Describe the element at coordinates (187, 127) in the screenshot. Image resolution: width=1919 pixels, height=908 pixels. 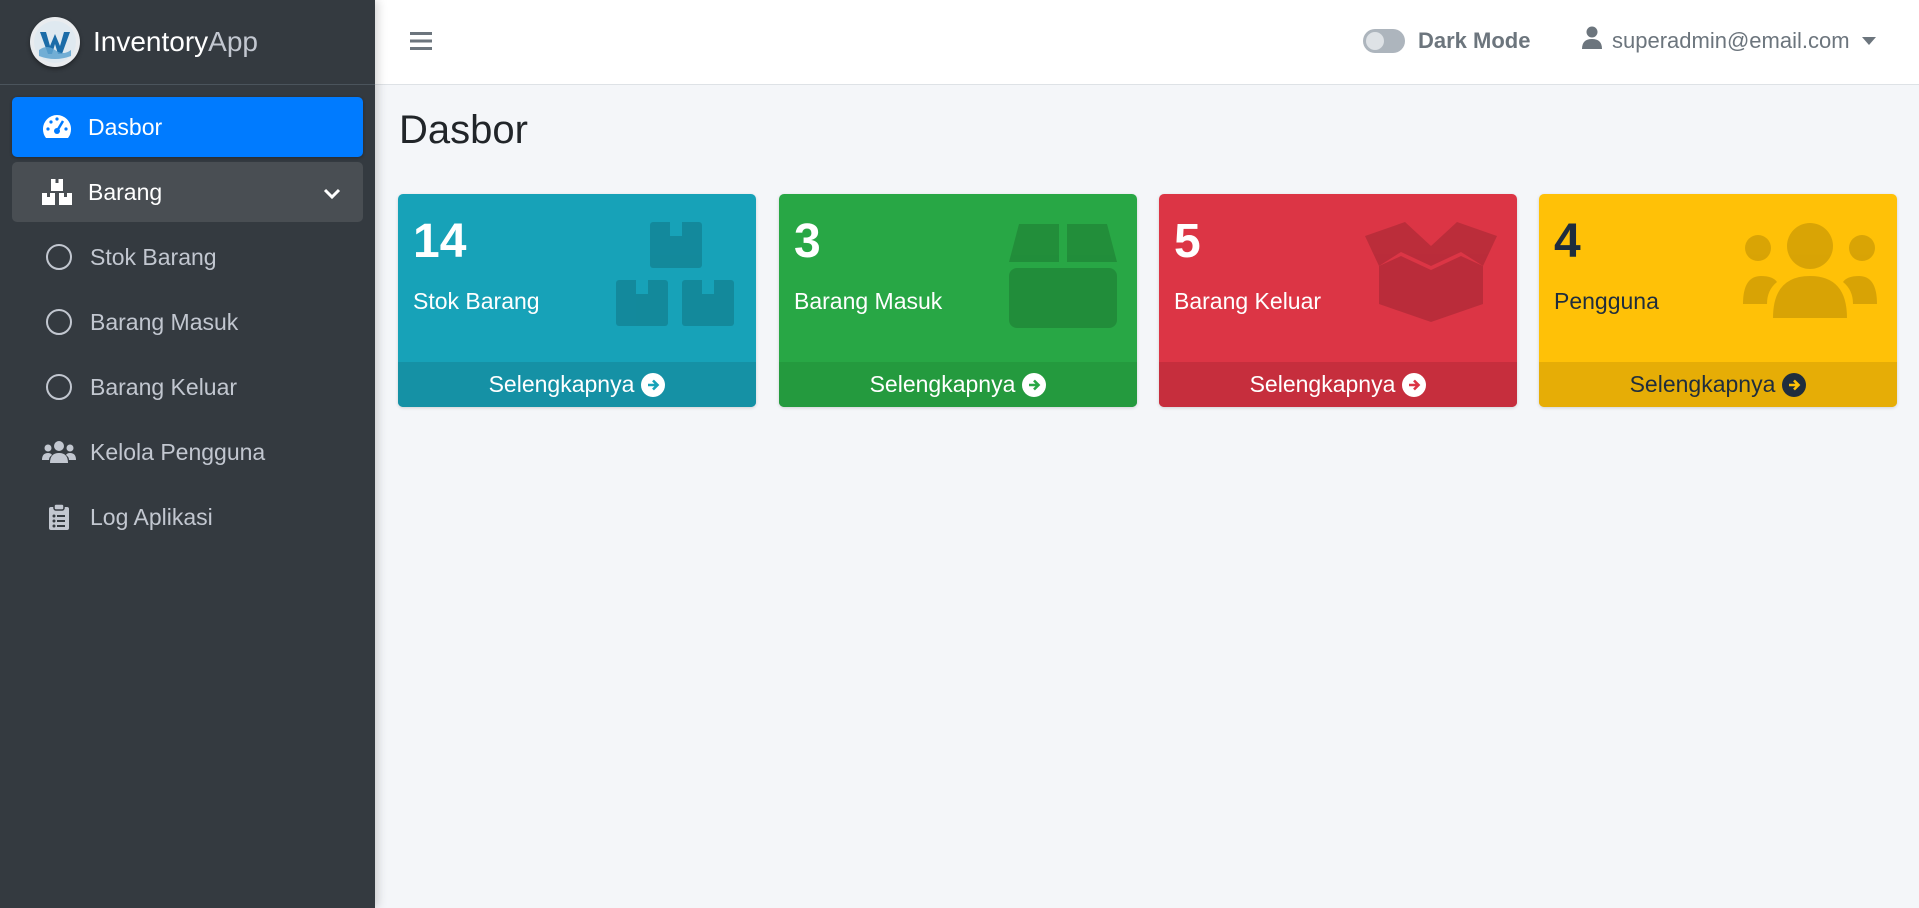
I see `sidebar-item-dasbor: Dasbor` at that location.